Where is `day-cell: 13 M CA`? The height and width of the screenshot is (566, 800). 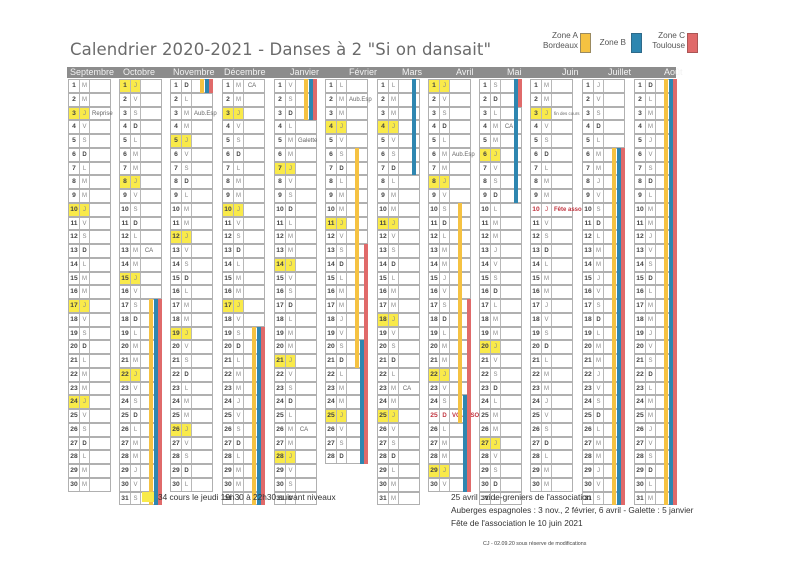
day-cell: 13 M CA is located at coordinates (140, 251).